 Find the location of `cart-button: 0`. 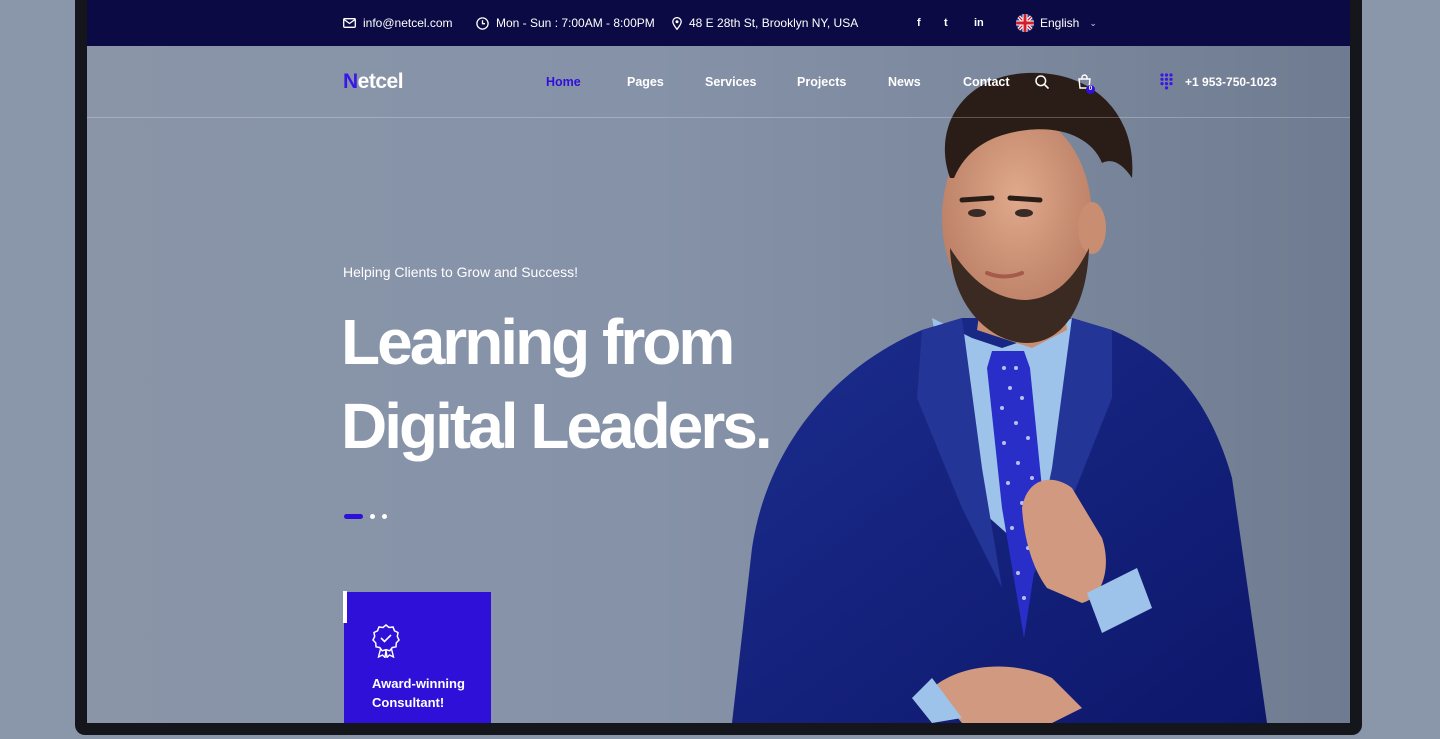

cart-button: 0 is located at coordinates (1086, 81).